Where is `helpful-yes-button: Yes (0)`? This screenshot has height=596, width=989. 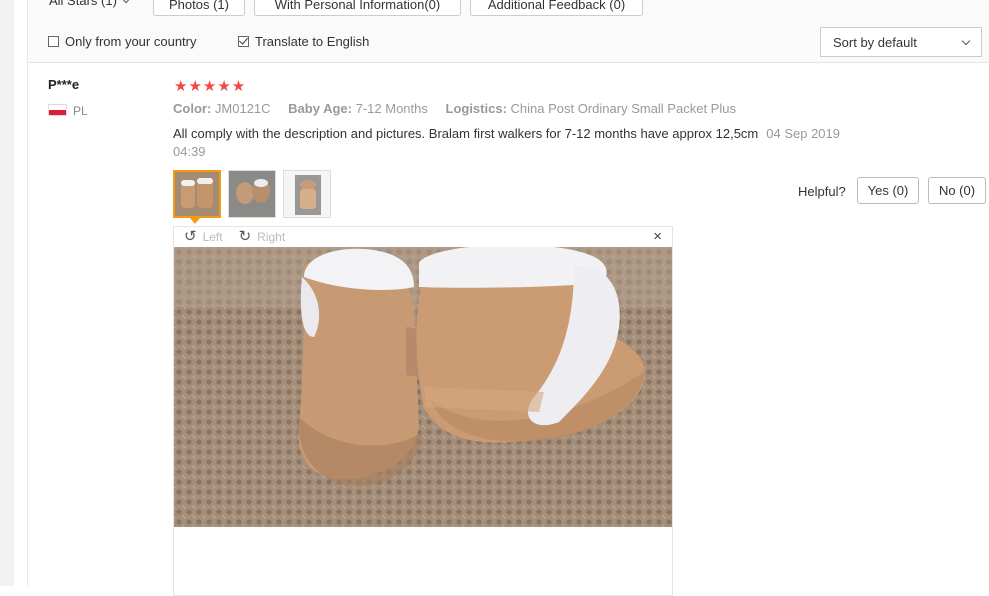
helpful-yes-button: Yes (0) is located at coordinates (888, 190).